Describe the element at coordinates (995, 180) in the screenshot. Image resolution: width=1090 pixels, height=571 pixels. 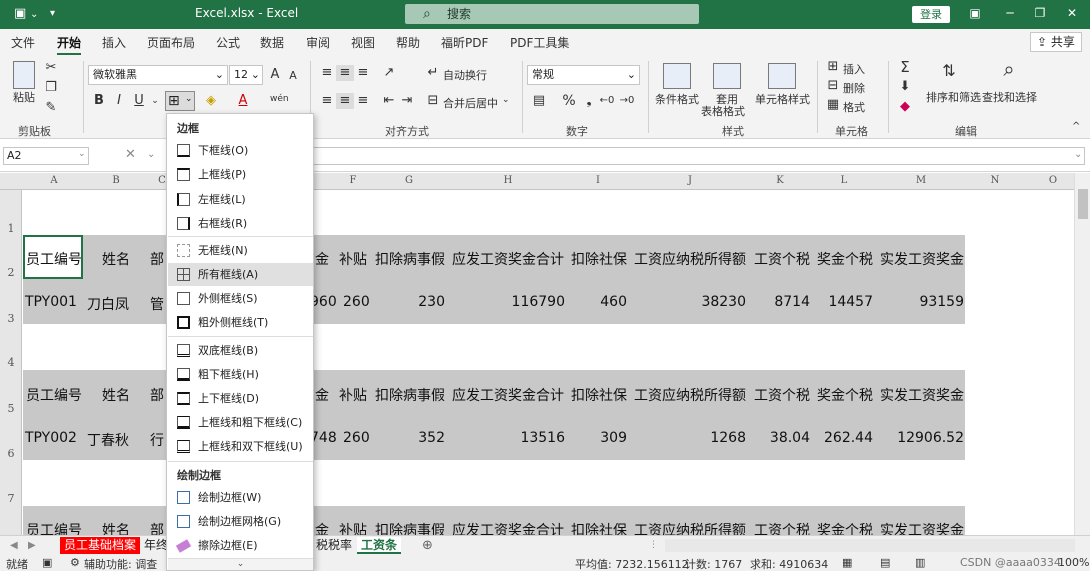
I see `col-header-n: N` at that location.